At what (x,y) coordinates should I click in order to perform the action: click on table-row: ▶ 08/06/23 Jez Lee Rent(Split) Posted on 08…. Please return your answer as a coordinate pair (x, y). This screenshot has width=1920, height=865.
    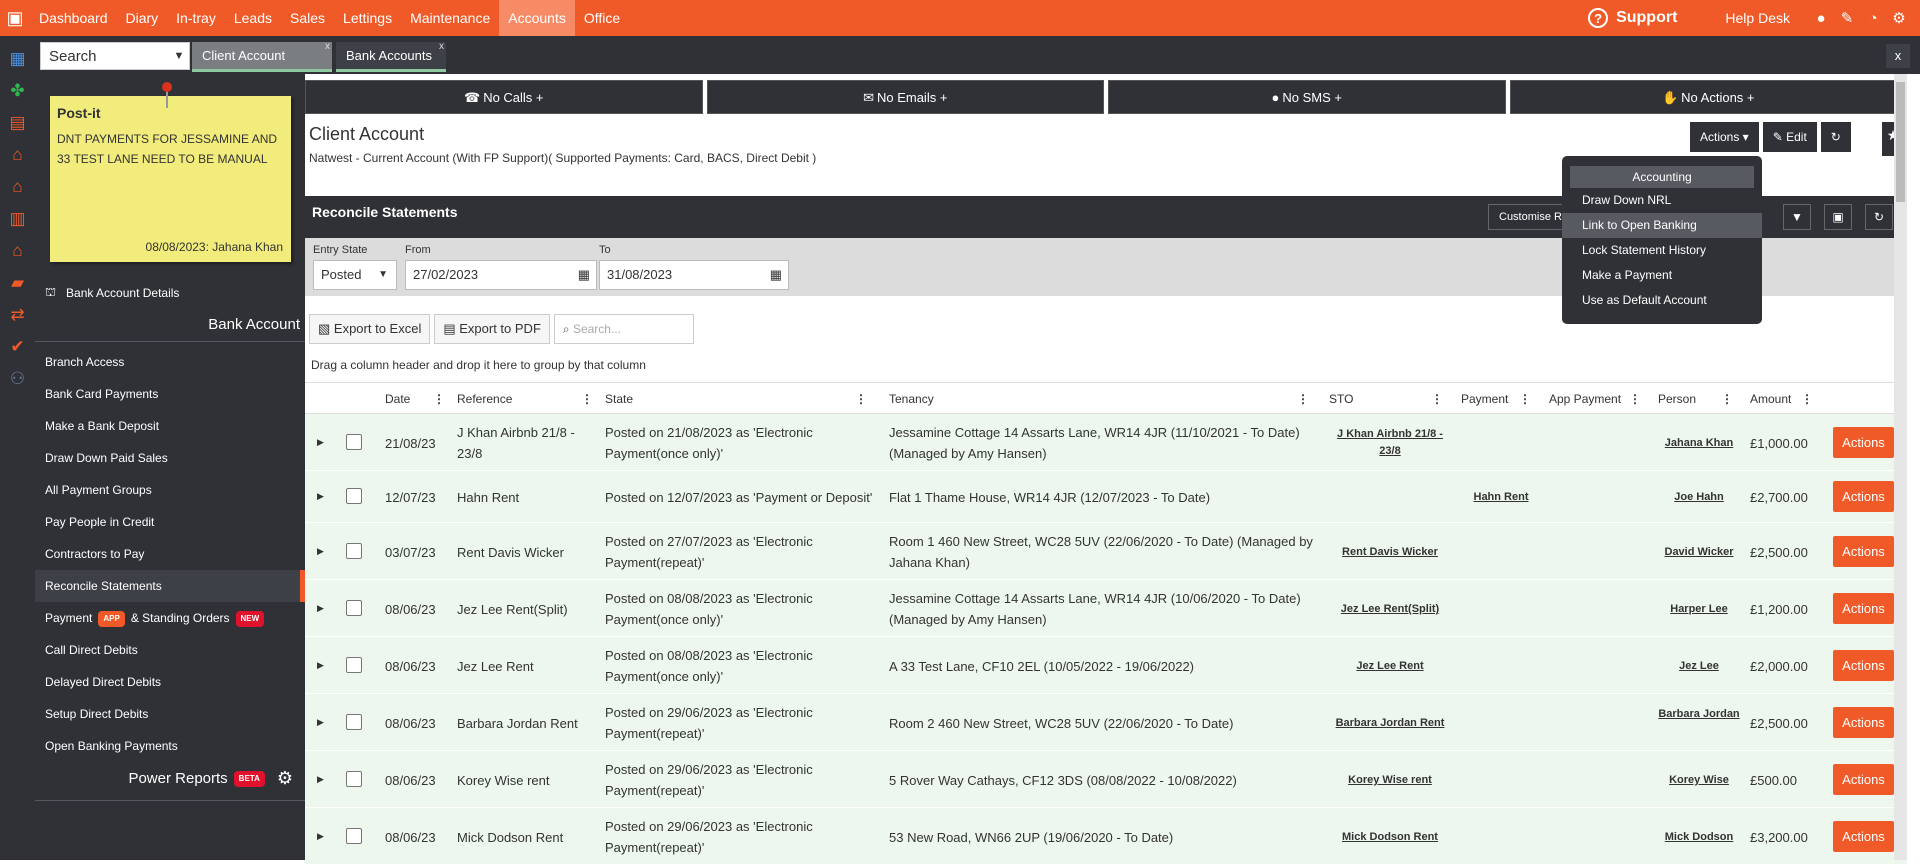
    Looking at the image, I should click on (1106, 608).